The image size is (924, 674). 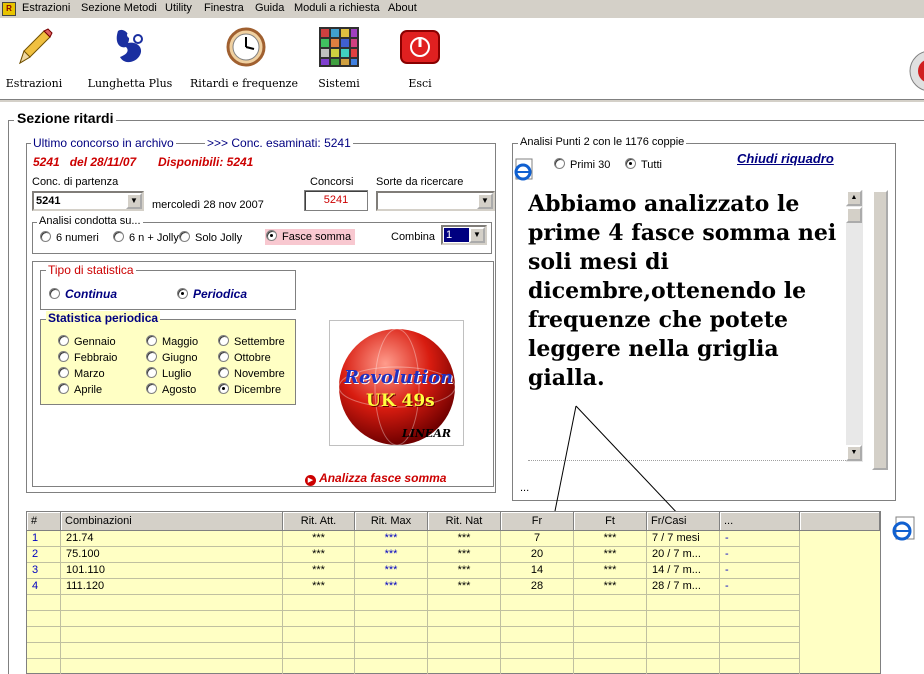 What do you see at coordinates (904, 529) in the screenshot?
I see `export-ie-icon` at bounding box center [904, 529].